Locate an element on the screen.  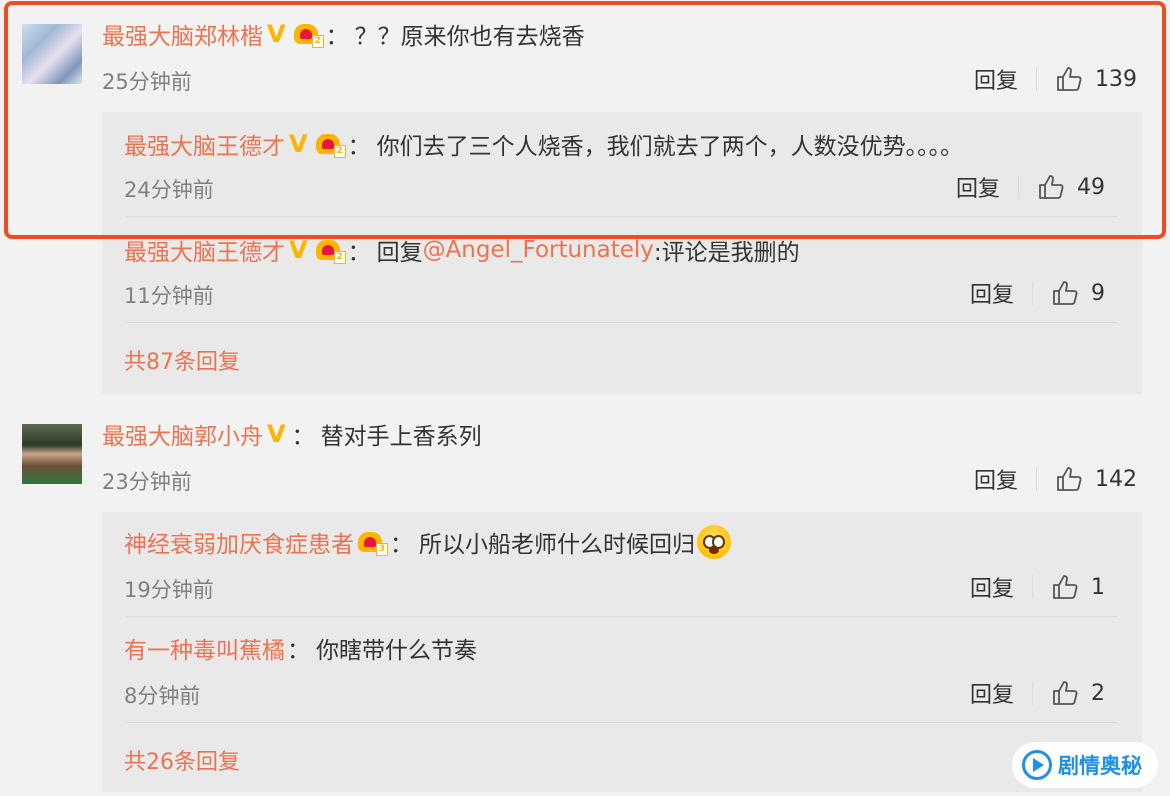
comment-header: 最强大脑郭小舟 V ： 替对手上香系列 is located at coordinates (292, 434).